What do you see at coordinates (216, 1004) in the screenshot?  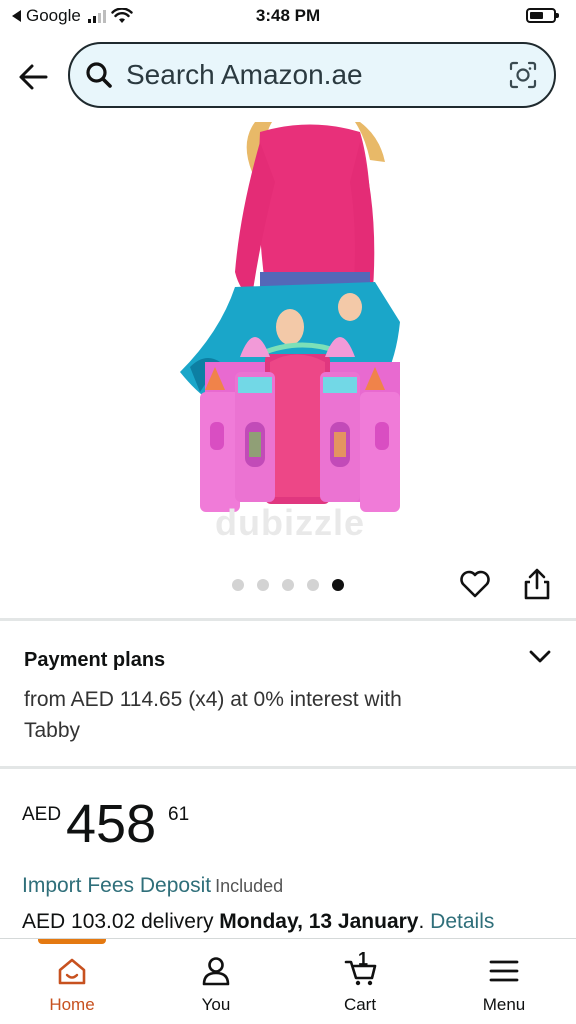 I see `nav-you-label: You` at bounding box center [216, 1004].